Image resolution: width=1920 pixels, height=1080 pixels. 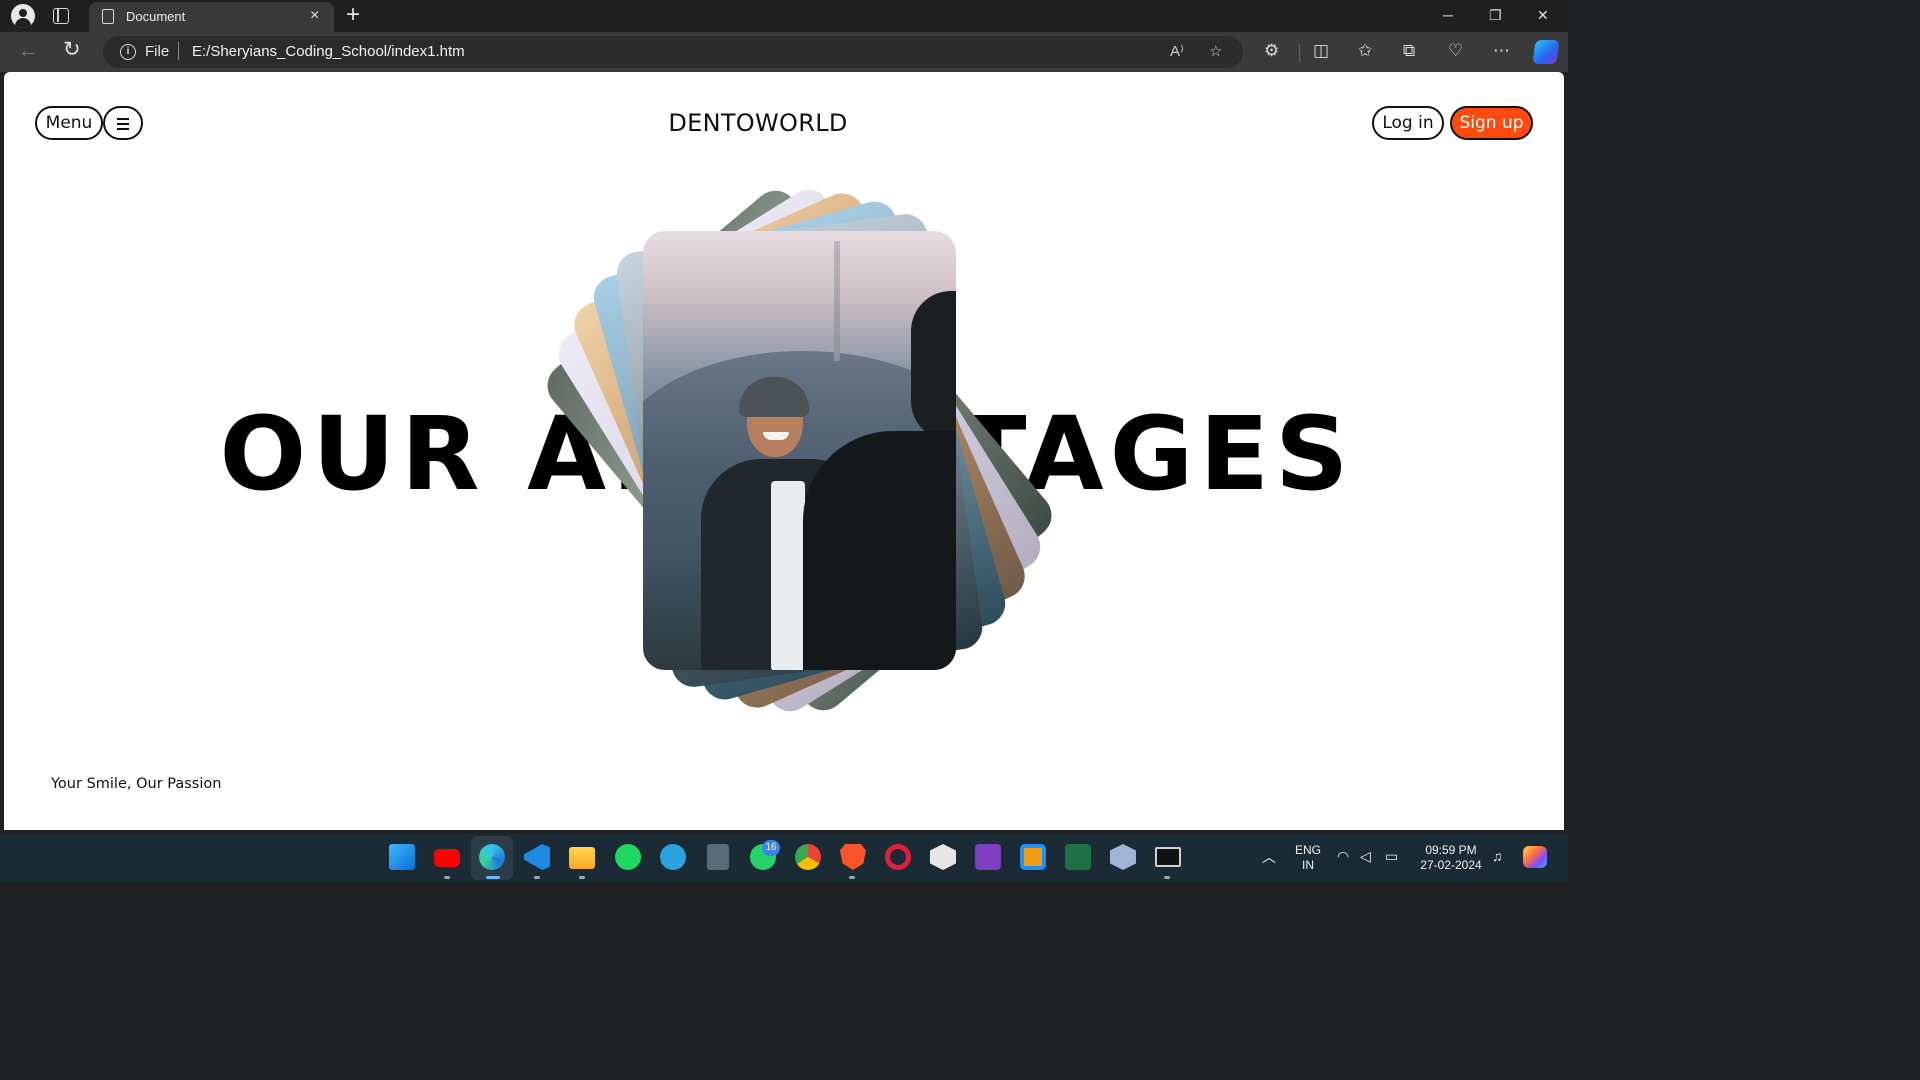 I want to click on collections-icon: ⧉, so click(x=1409, y=51).